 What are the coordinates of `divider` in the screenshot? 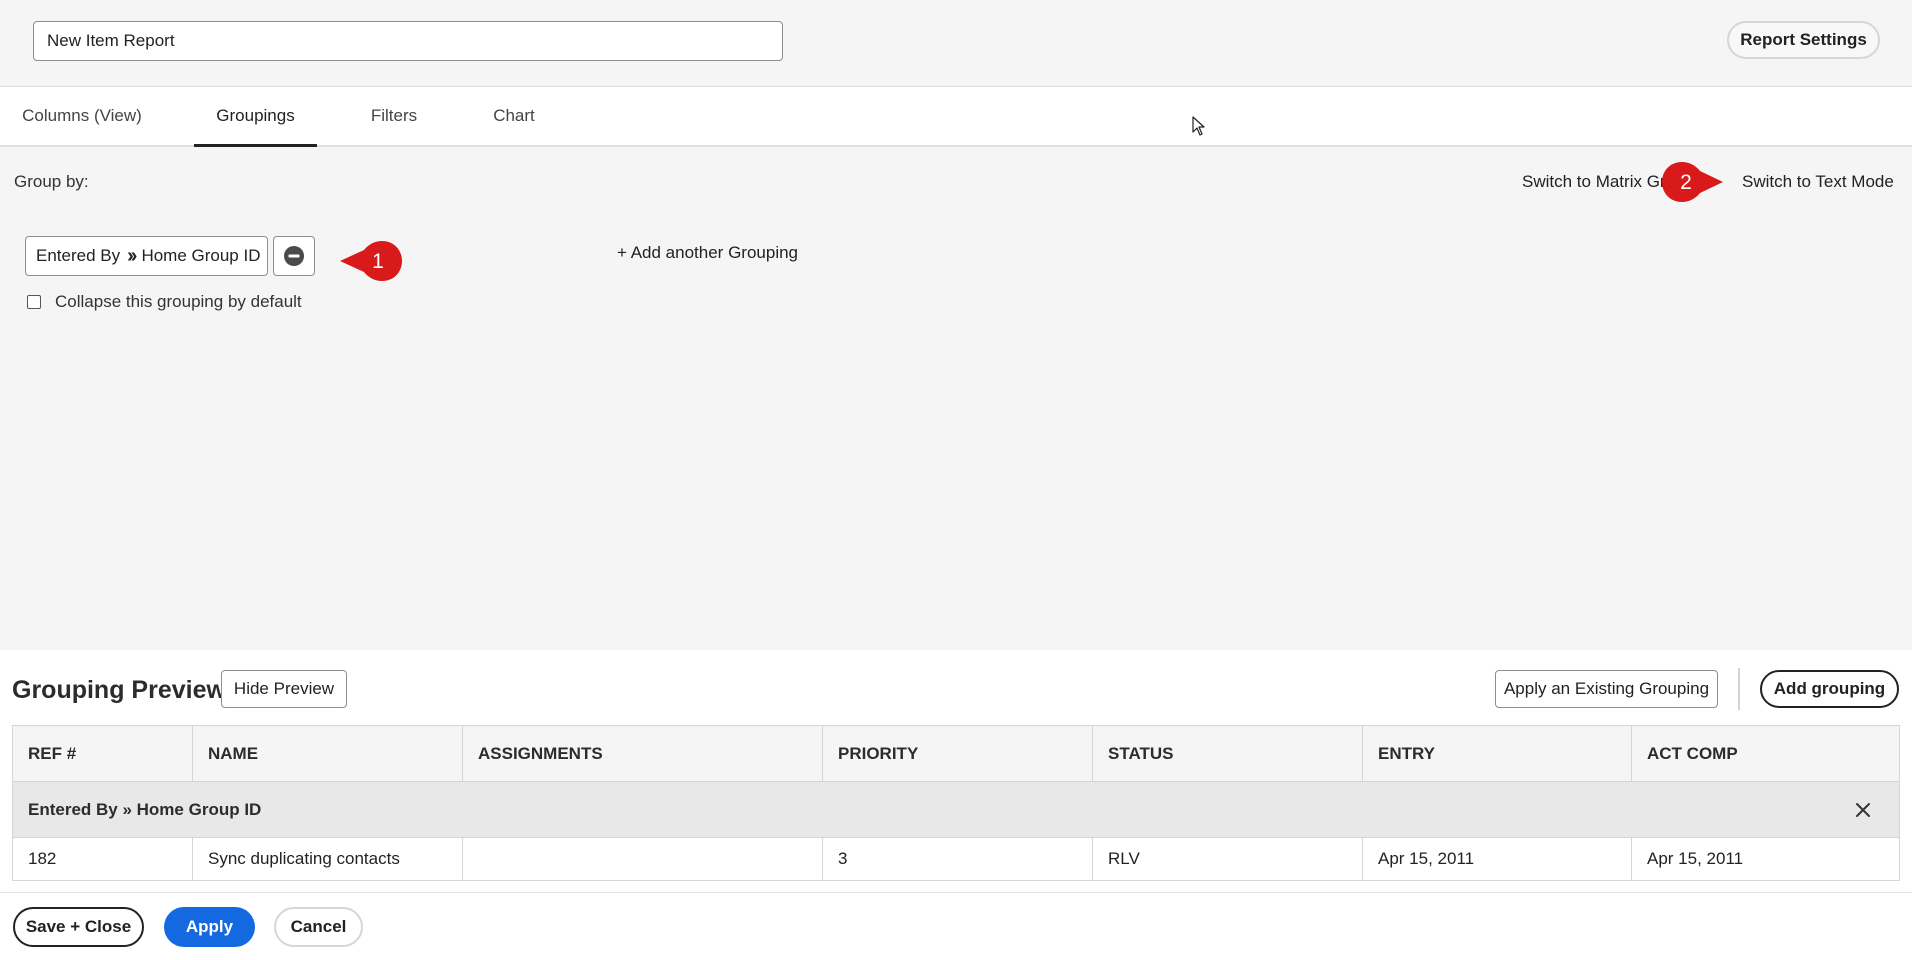 It's located at (1739, 689).